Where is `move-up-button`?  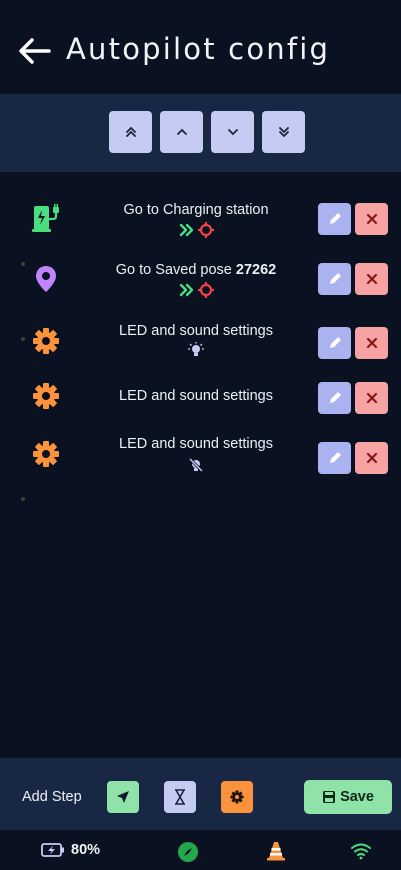 move-up-button is located at coordinates (181, 132).